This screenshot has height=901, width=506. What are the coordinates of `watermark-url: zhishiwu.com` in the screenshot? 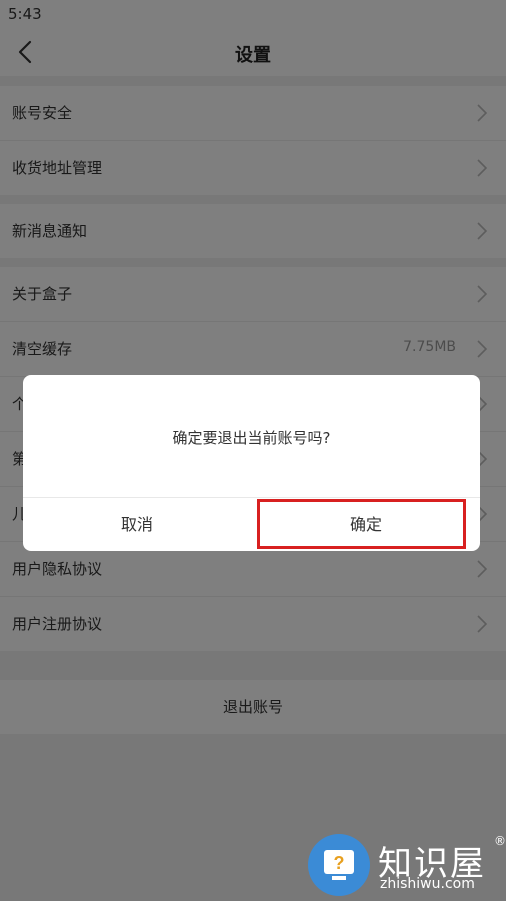 It's located at (427, 884).